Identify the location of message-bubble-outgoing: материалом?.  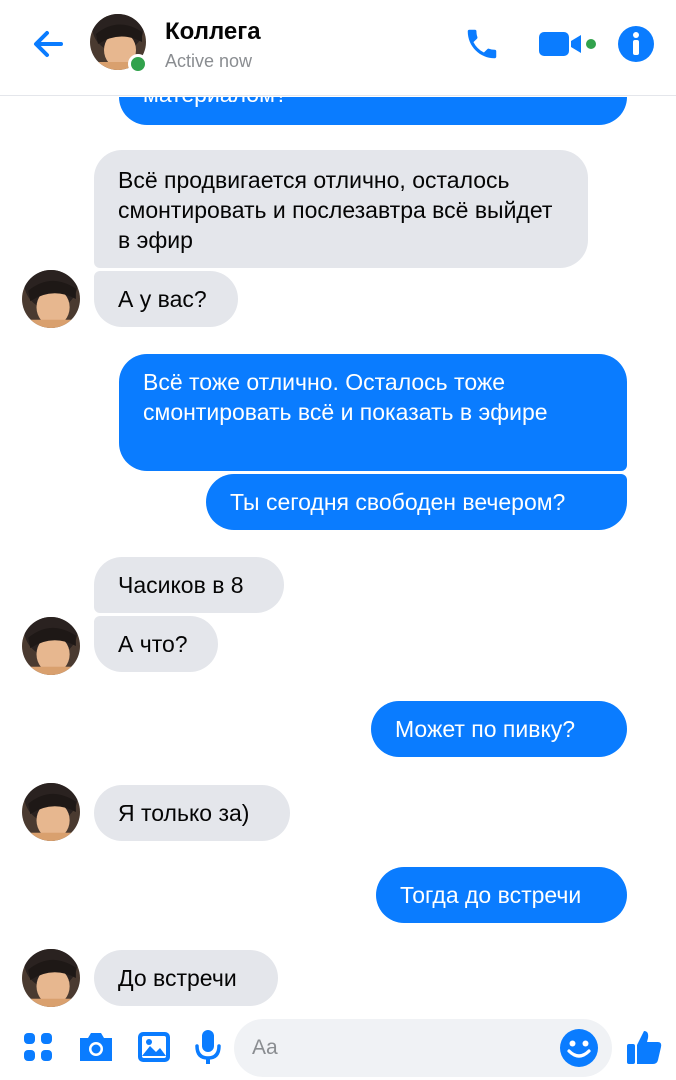
(373, 111).